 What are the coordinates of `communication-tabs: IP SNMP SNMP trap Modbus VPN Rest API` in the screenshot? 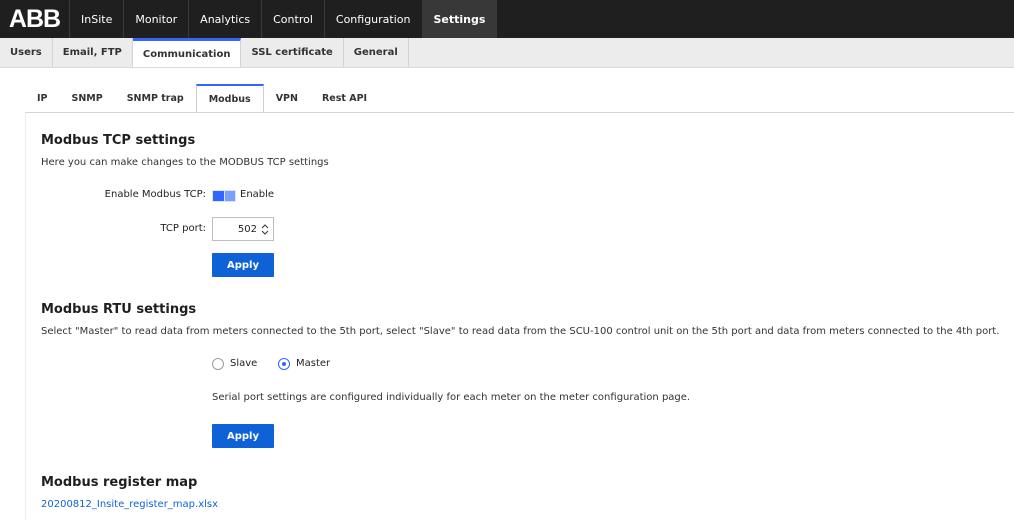 It's located at (202, 98).